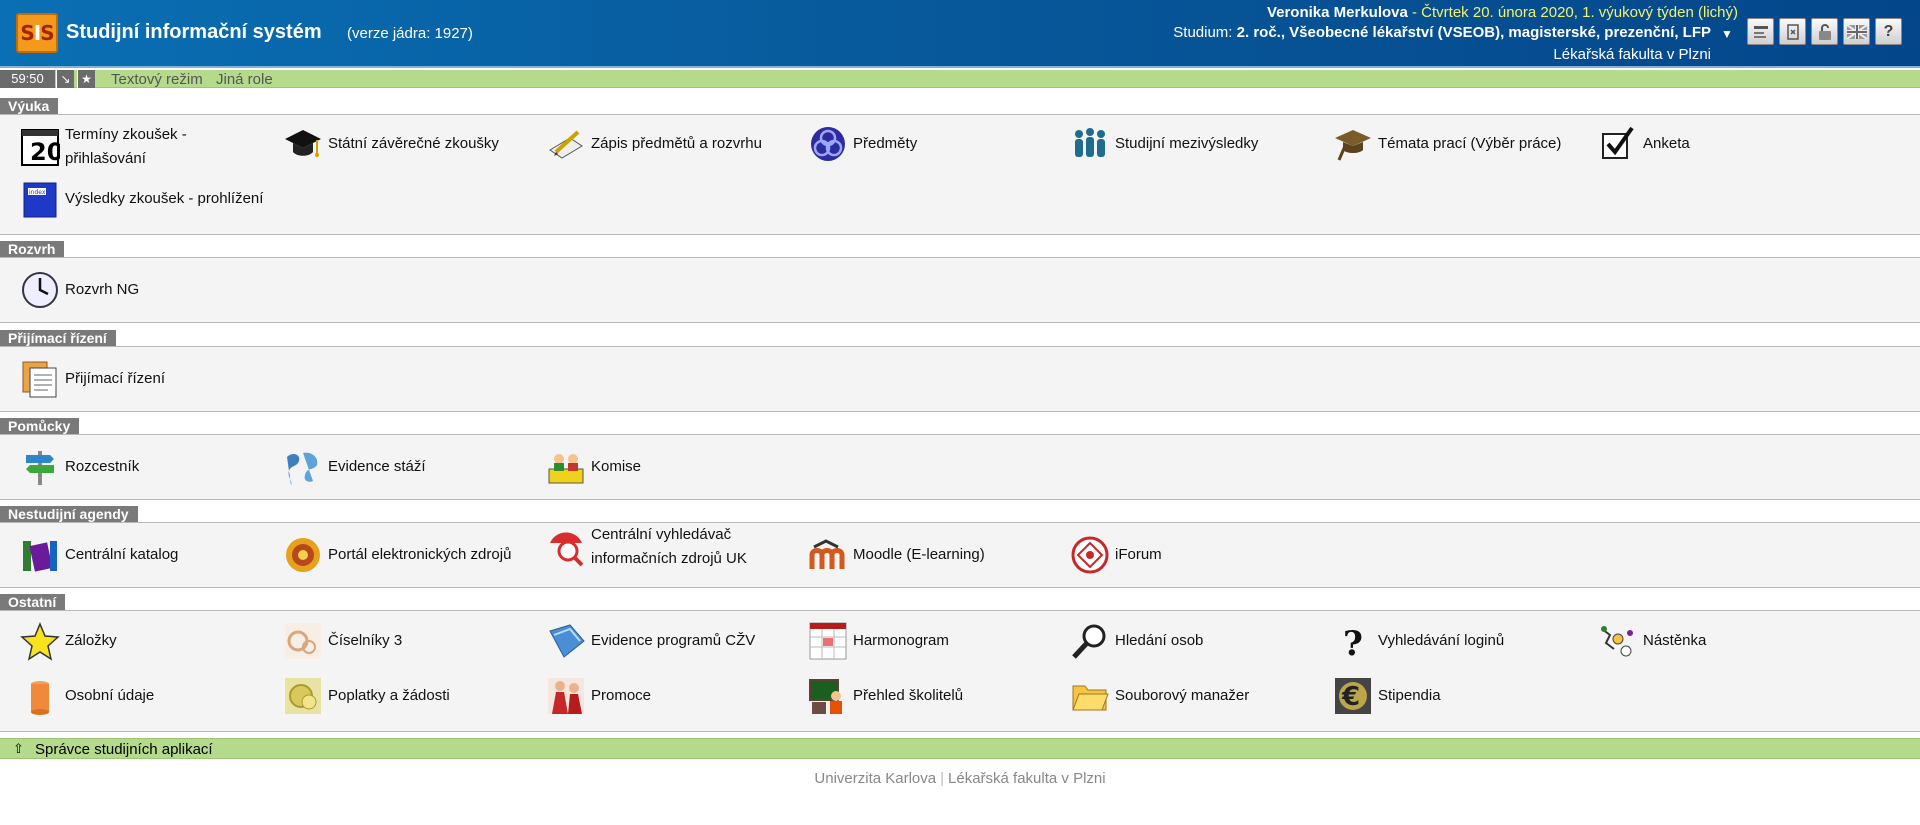 The image size is (1920, 825). What do you see at coordinates (862, 144) in the screenshot?
I see `menu-item-predmety: Předměty` at bounding box center [862, 144].